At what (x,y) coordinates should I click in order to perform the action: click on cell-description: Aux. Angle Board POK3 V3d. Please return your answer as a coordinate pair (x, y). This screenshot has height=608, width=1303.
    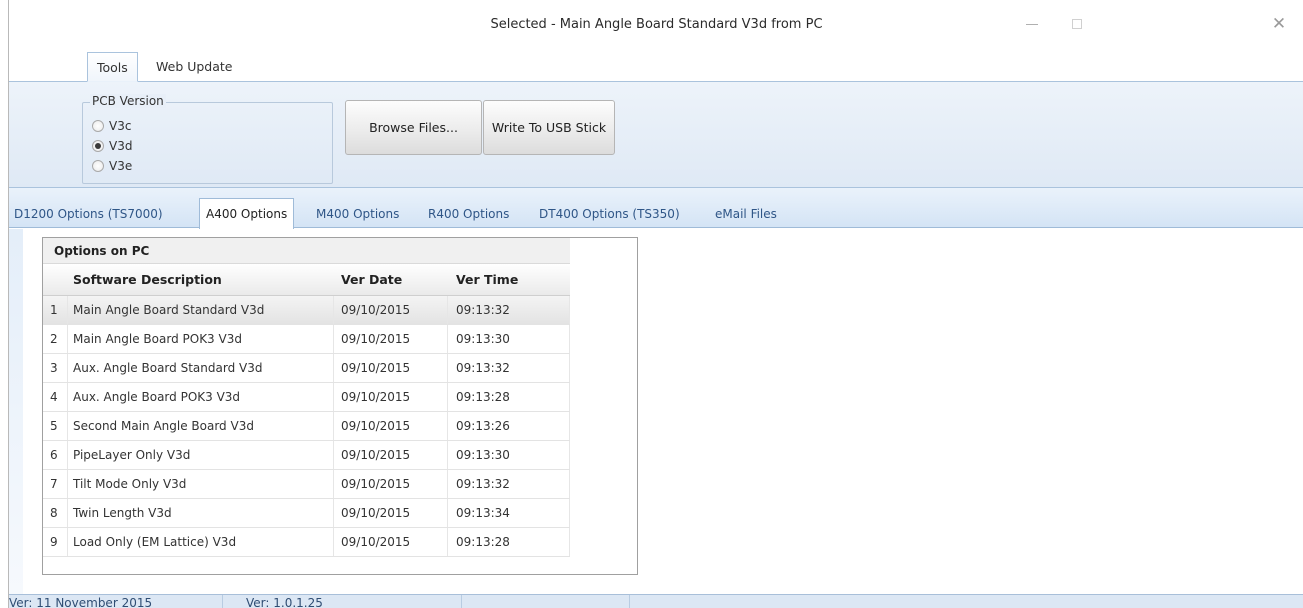
    Looking at the image, I should click on (201, 397).